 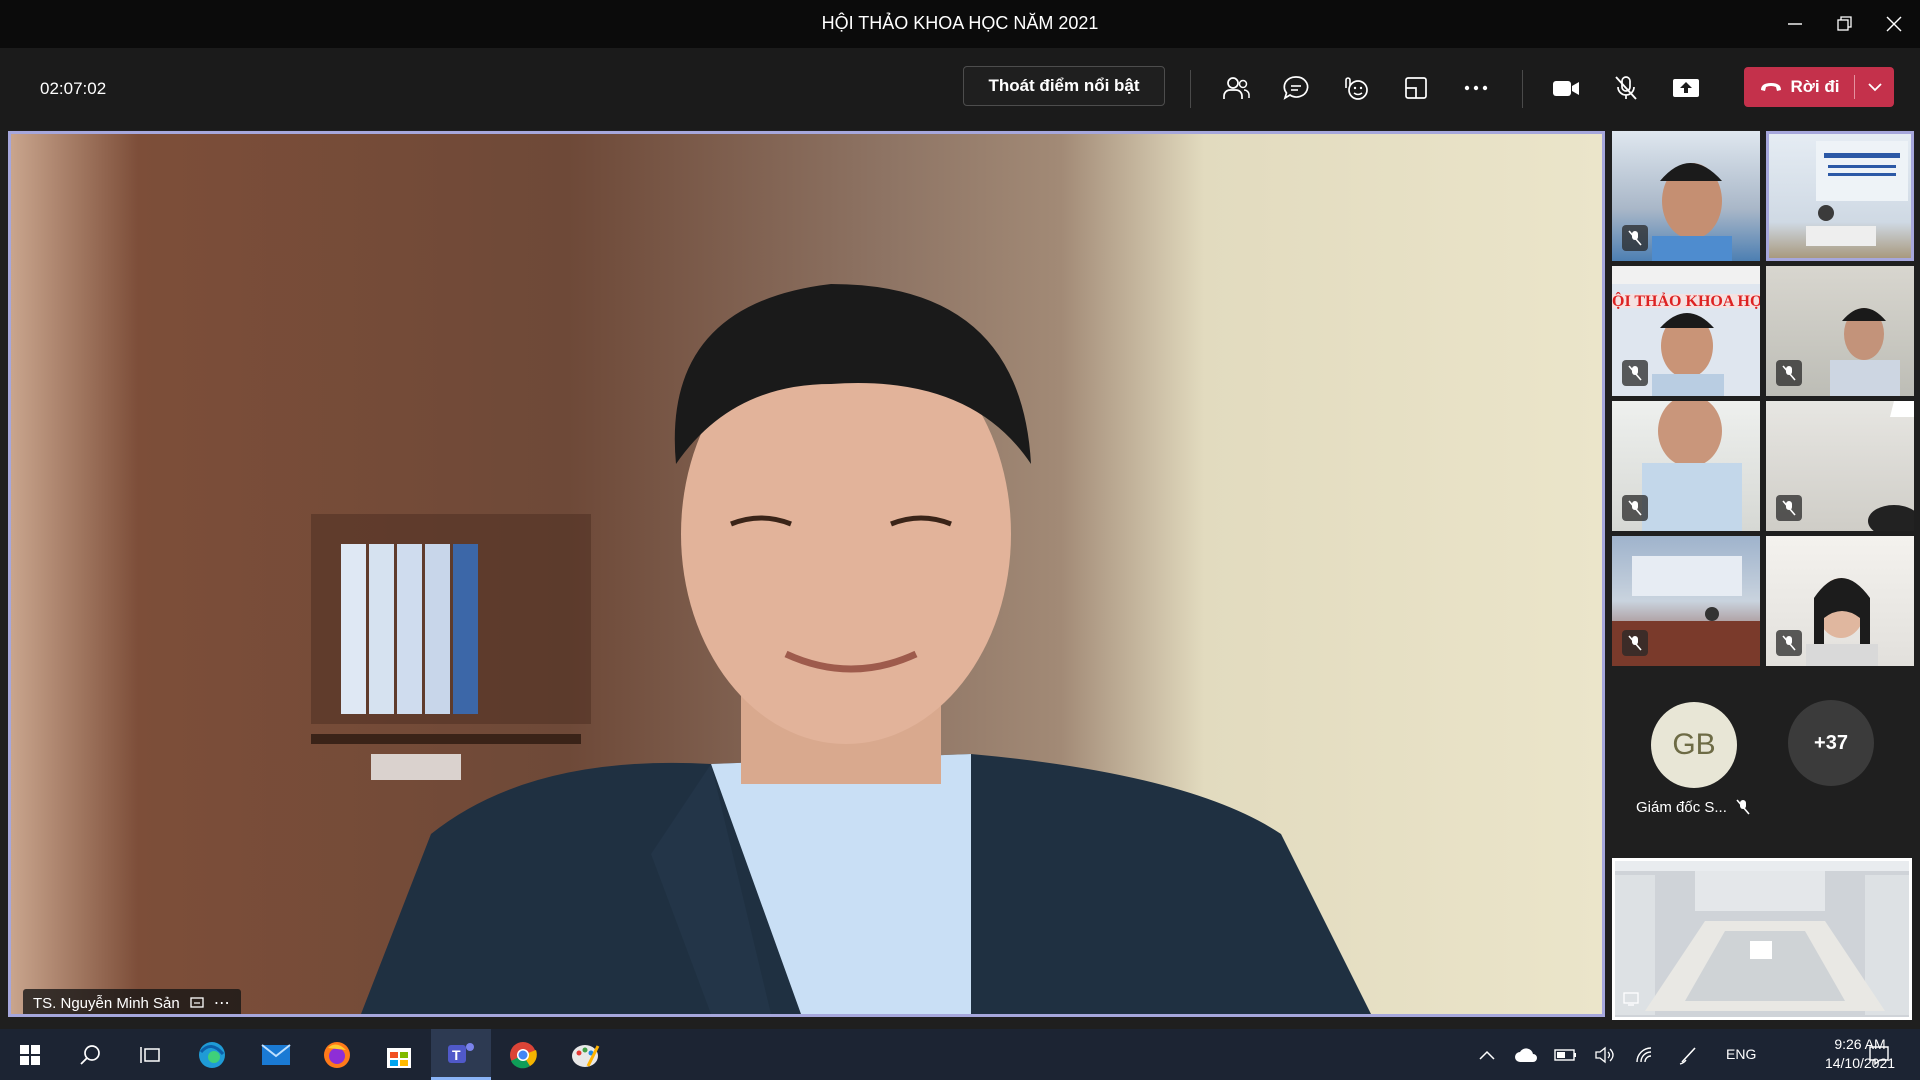 I want to click on share-screen-icon, so click(x=1686, y=88).